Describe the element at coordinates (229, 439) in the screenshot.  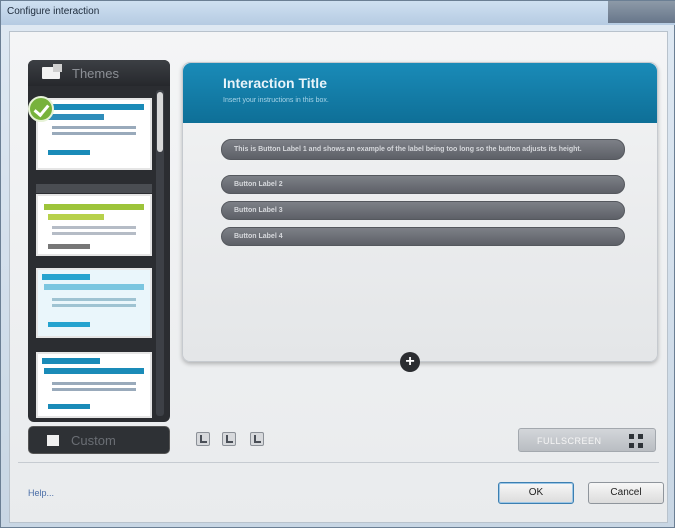
I see `format-icon` at that location.